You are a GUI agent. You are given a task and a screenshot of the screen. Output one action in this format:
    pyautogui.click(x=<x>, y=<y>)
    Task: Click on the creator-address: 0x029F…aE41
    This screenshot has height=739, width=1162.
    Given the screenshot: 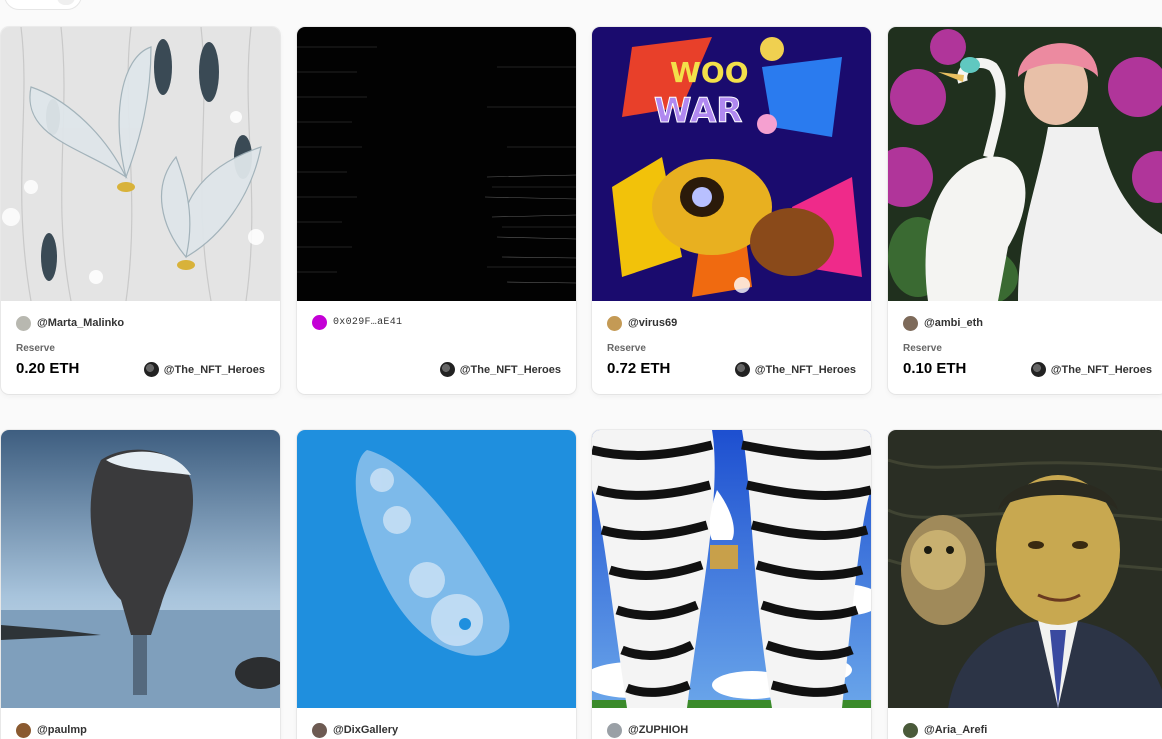 What is the action you would take?
    pyautogui.click(x=368, y=322)
    